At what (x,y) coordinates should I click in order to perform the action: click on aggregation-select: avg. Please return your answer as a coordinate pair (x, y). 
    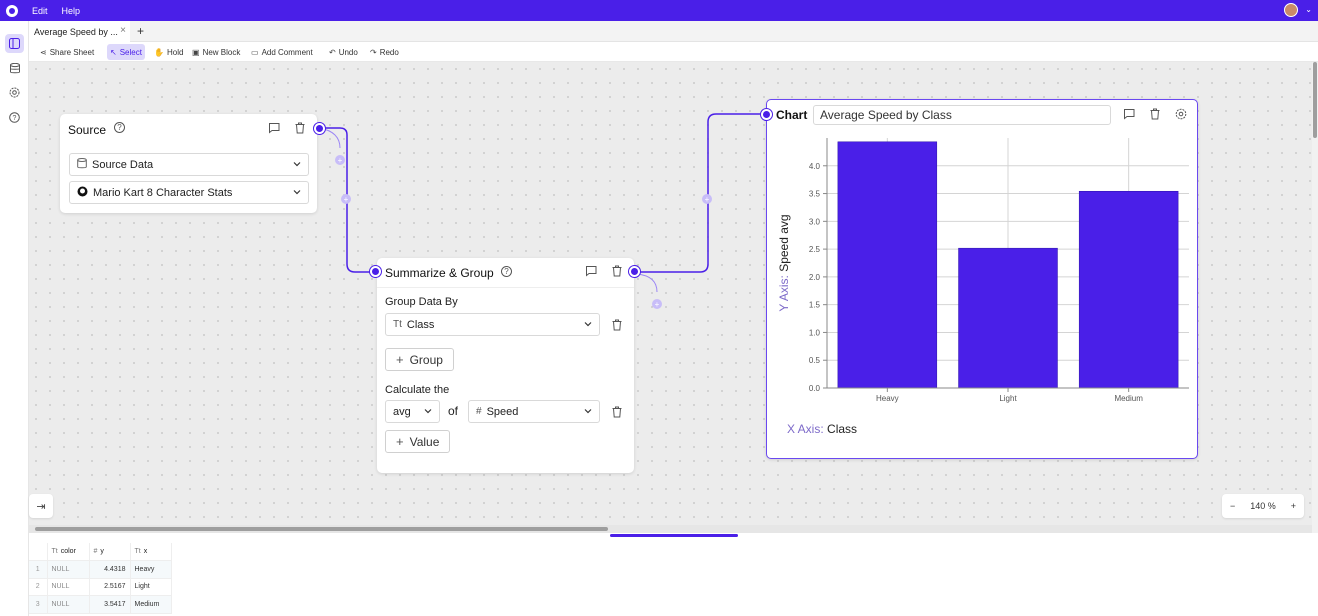
    Looking at the image, I should click on (412, 411).